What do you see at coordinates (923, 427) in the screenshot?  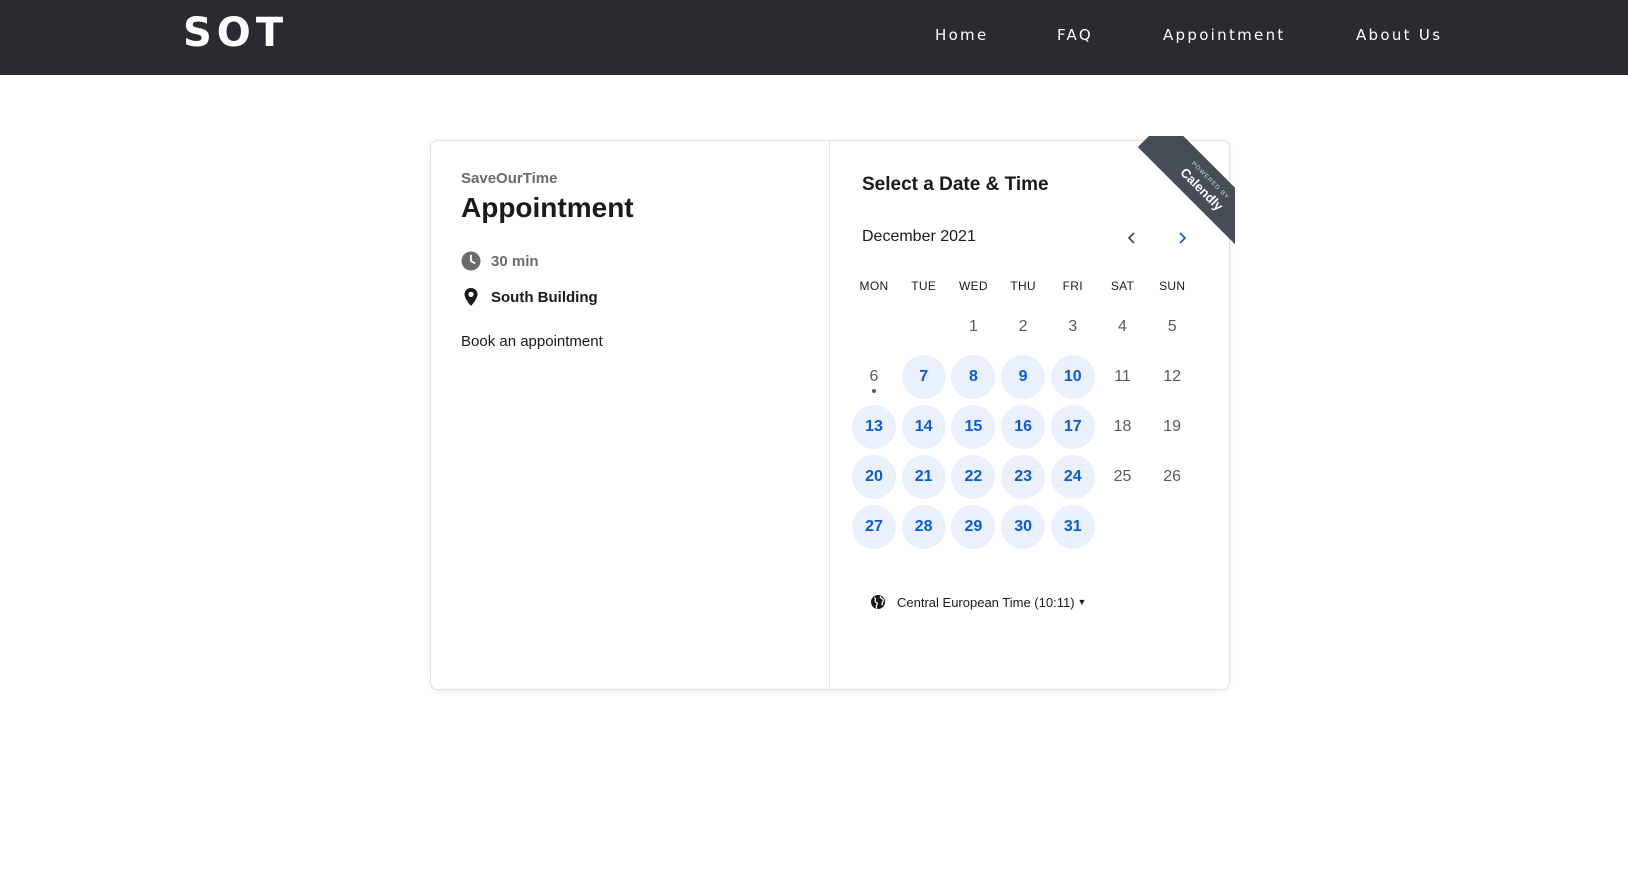 I see `calendar-day-14: 14` at bounding box center [923, 427].